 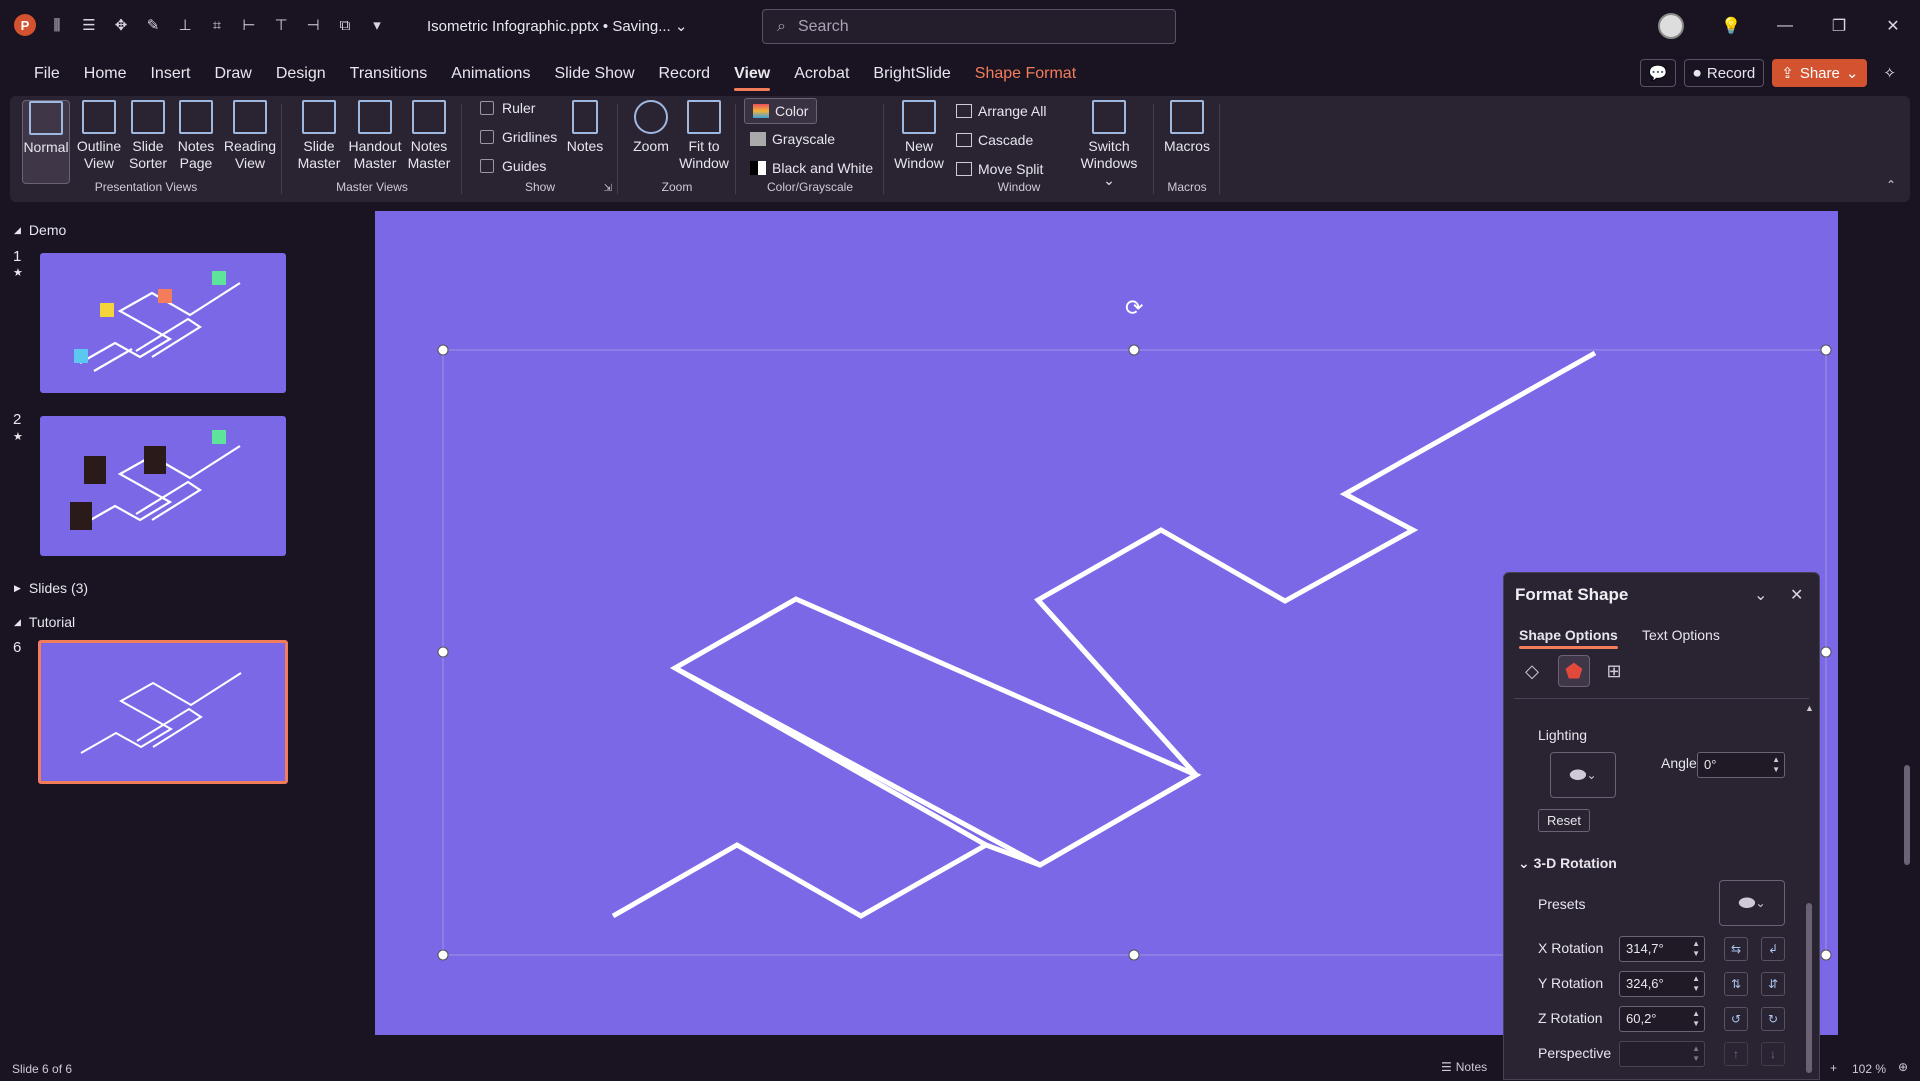 What do you see at coordinates (301, 77) in the screenshot?
I see `tab-design: Design` at bounding box center [301, 77].